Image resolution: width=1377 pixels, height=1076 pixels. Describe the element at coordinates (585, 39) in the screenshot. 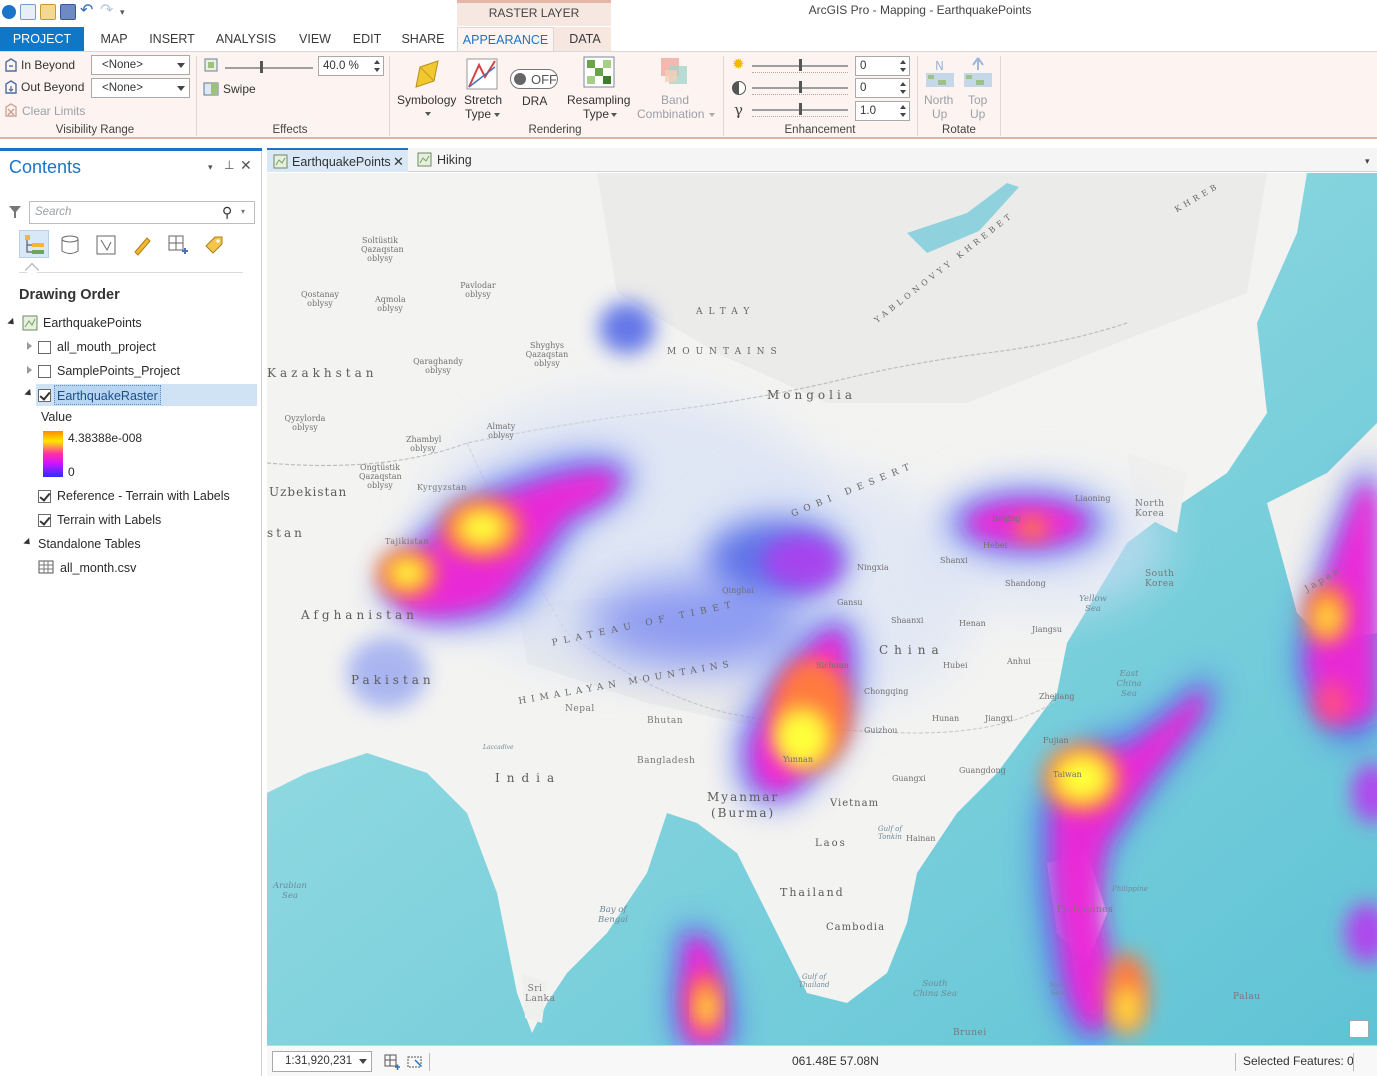

I see `tab-data: DATA` at that location.